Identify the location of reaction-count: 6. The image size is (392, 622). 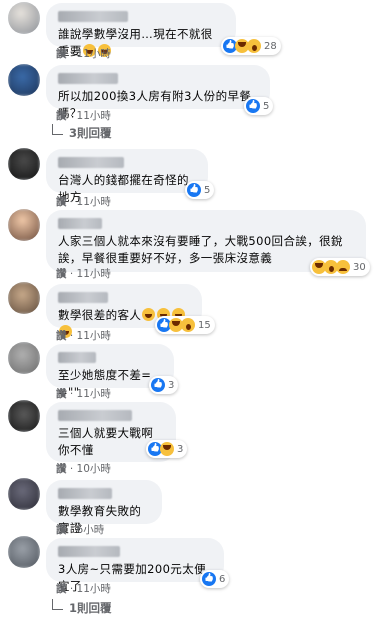
(222, 579).